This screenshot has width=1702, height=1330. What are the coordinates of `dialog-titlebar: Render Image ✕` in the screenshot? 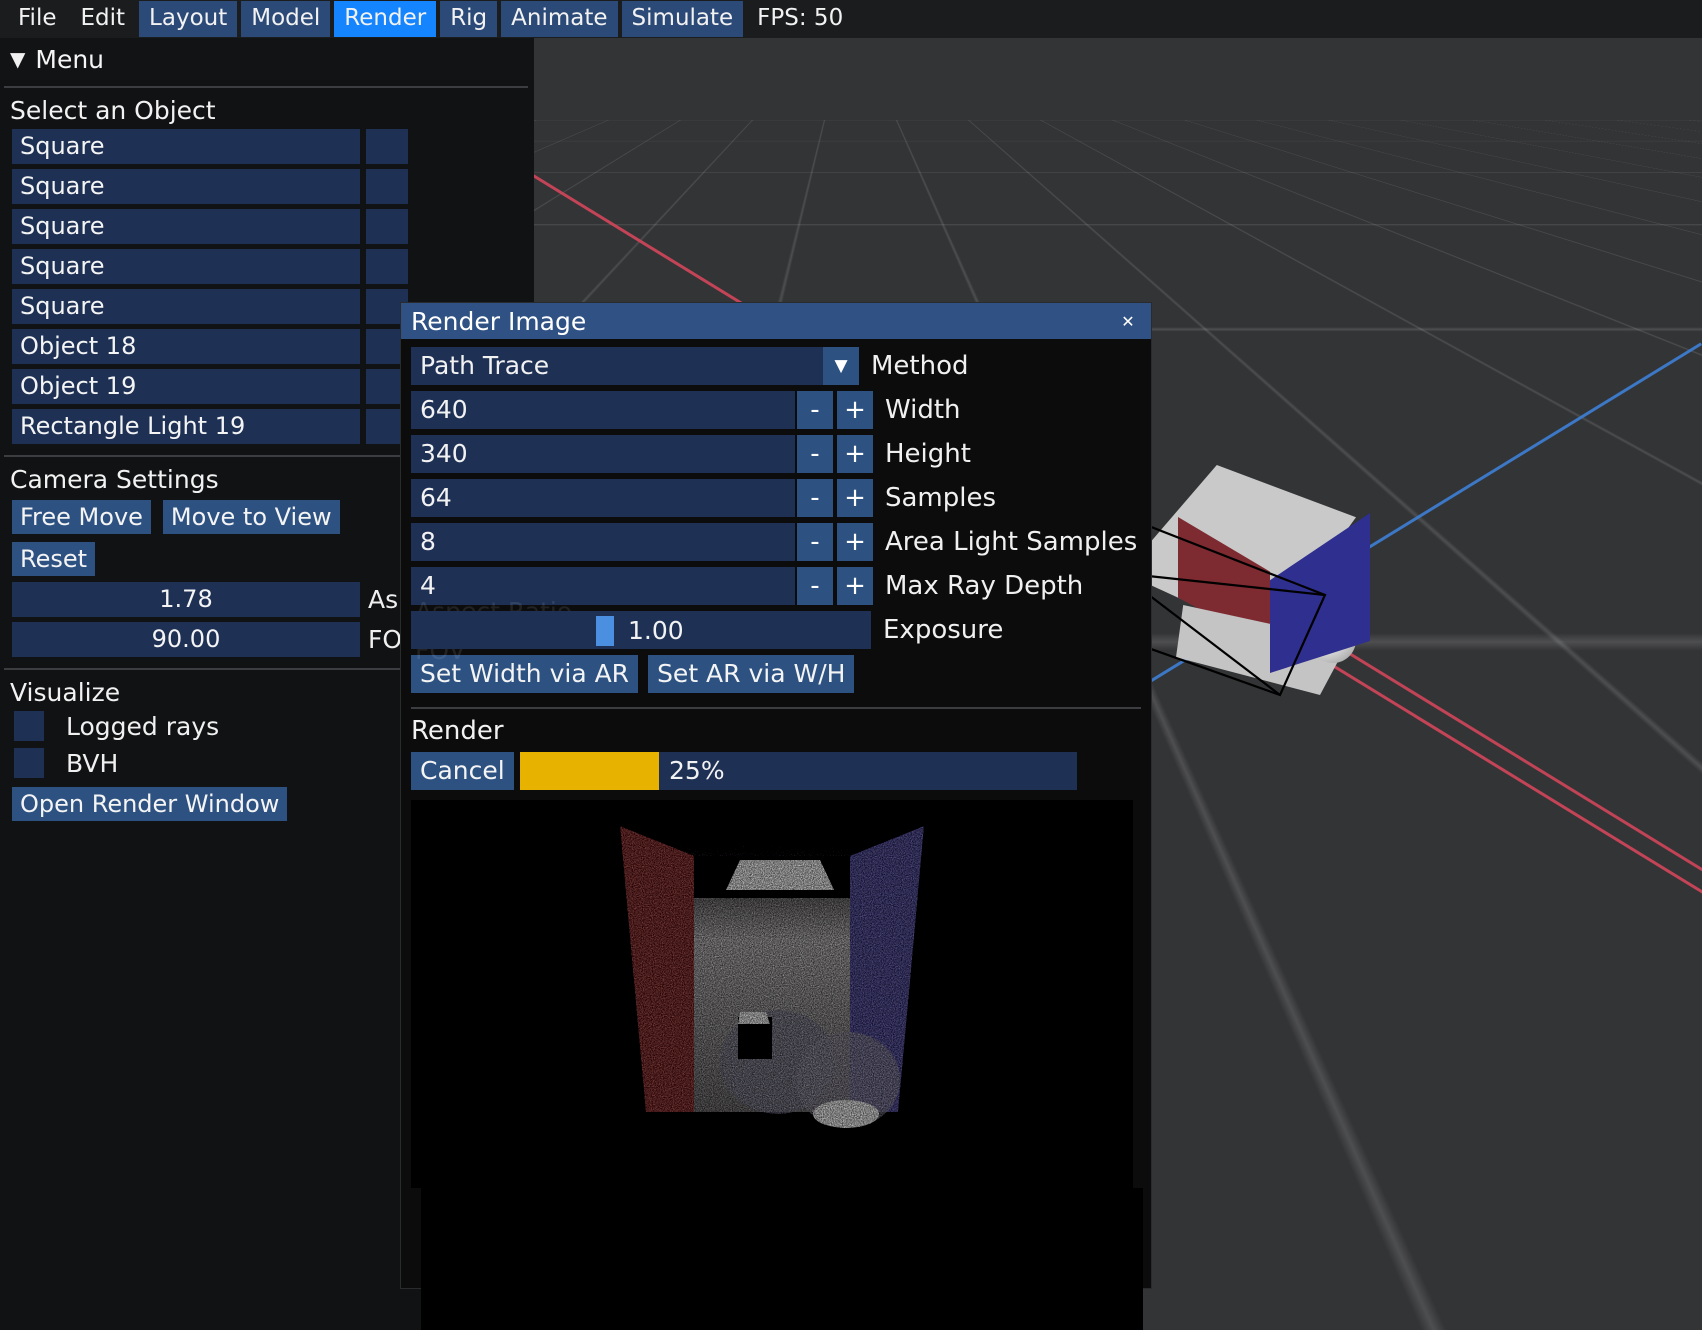 It's located at (776, 321).